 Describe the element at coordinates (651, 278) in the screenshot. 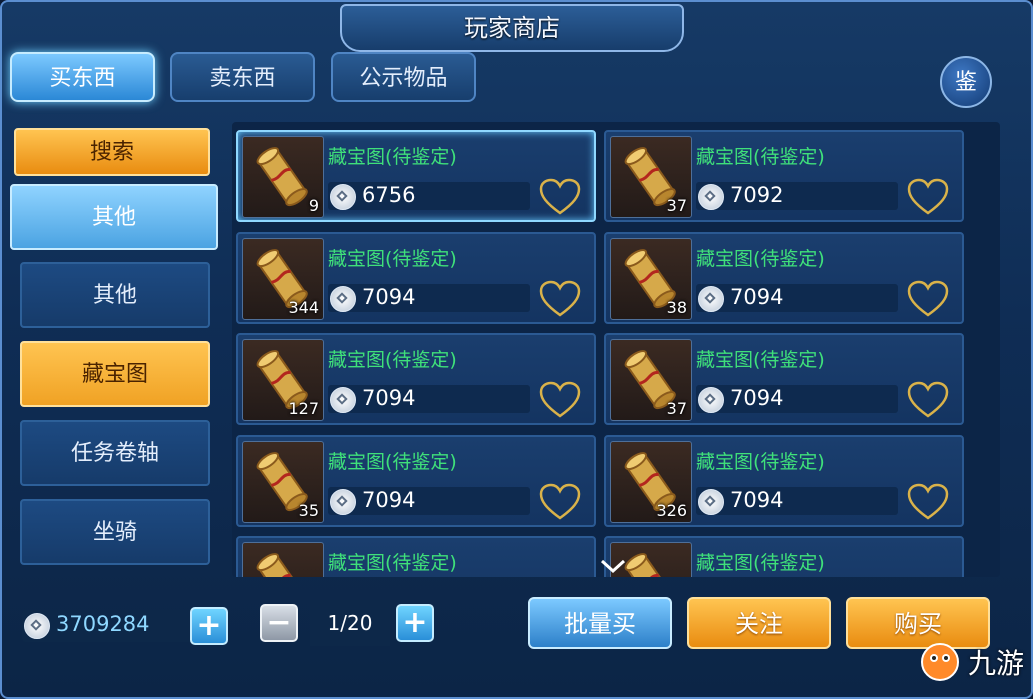

I see `treasure-map-scroll-icon: 38` at that location.